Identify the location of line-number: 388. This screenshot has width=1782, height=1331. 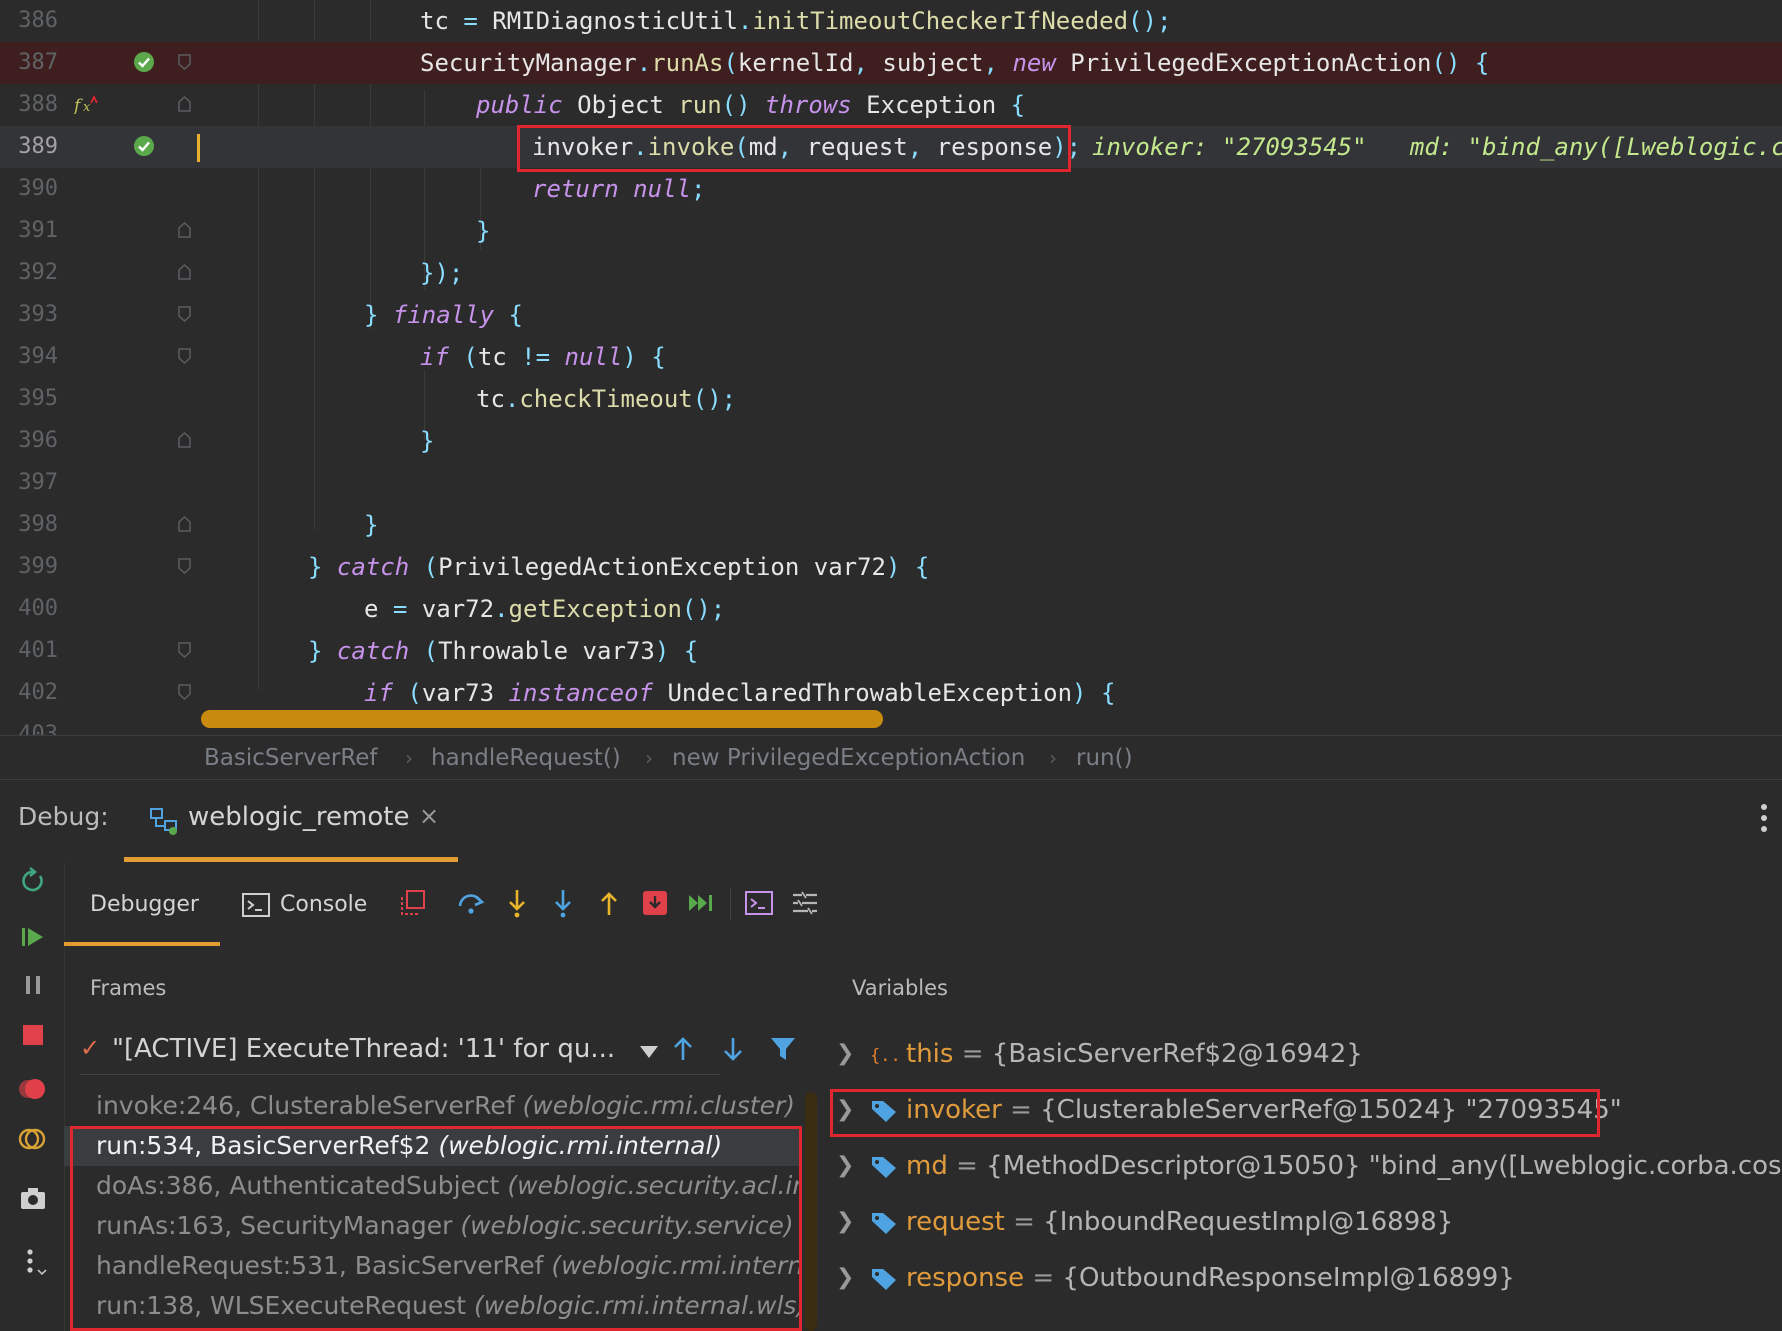
(29, 105).